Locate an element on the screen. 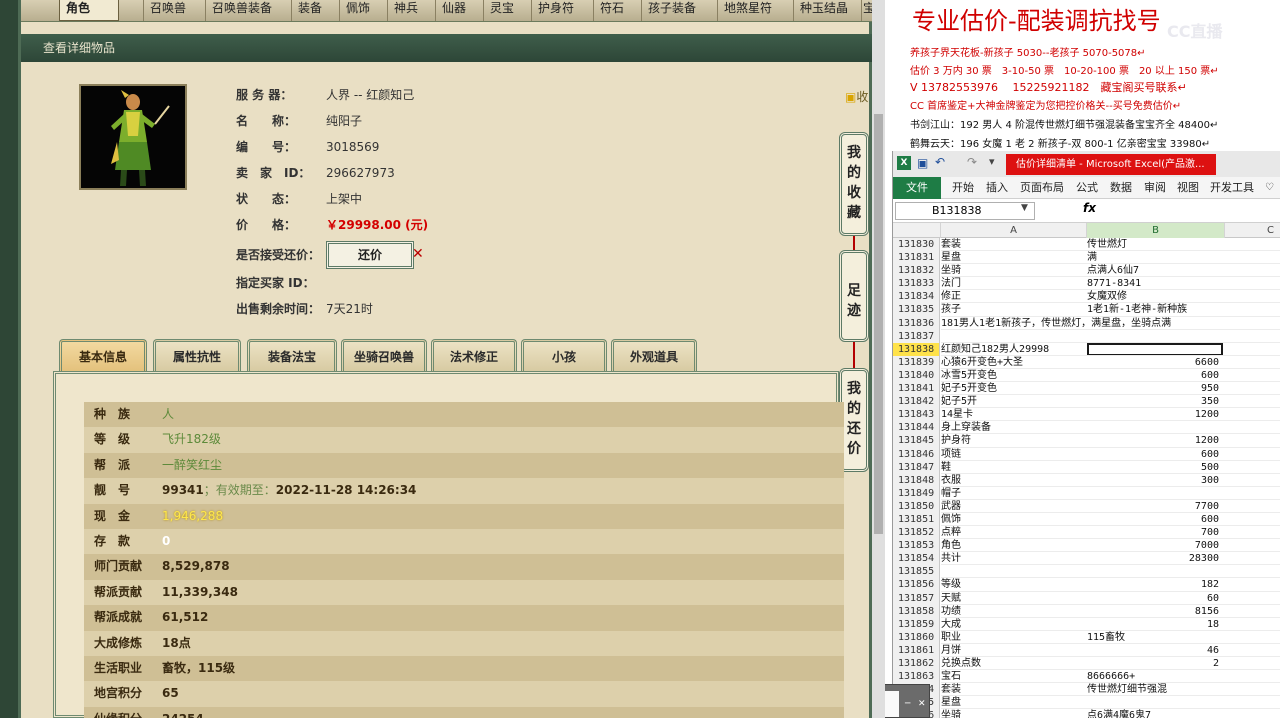 This screenshot has width=1280, height=718. sheet-row: 131839 心猿6开变色+大圣 6600 is located at coordinates (1086, 362).